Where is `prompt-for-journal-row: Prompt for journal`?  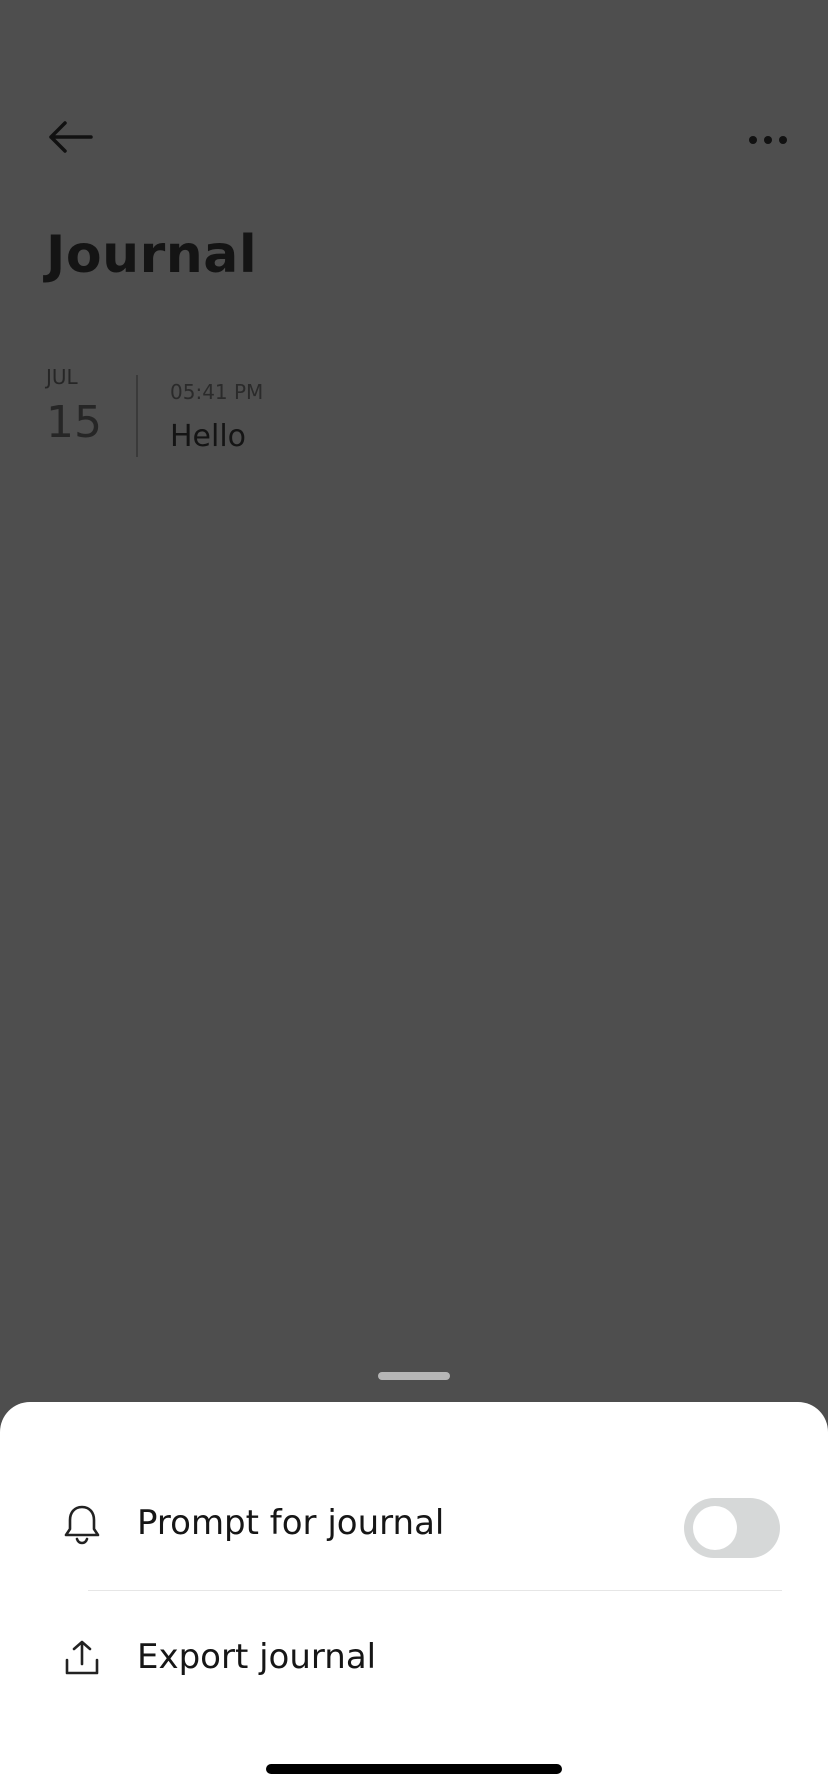 prompt-for-journal-row: Prompt for journal is located at coordinates (414, 1525).